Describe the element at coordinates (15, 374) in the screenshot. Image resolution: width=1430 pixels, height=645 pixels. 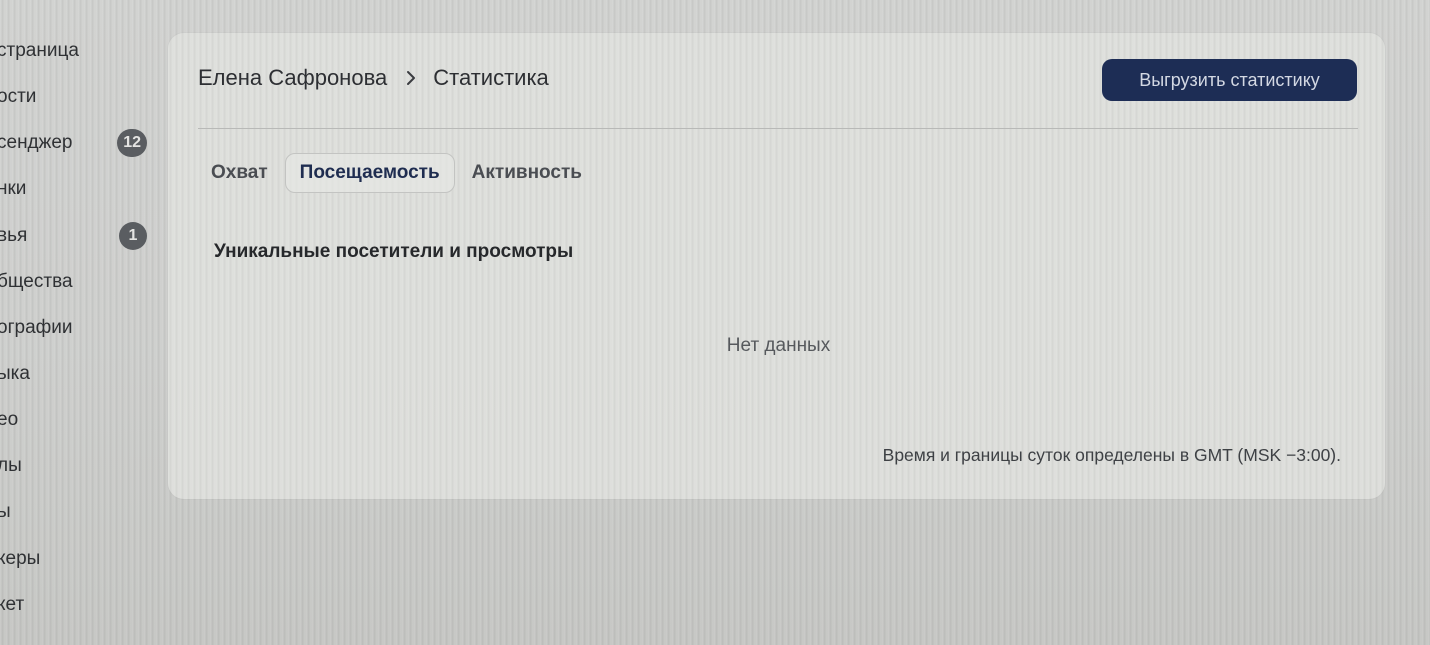
I see `sidebar-item-label: ыка` at that location.